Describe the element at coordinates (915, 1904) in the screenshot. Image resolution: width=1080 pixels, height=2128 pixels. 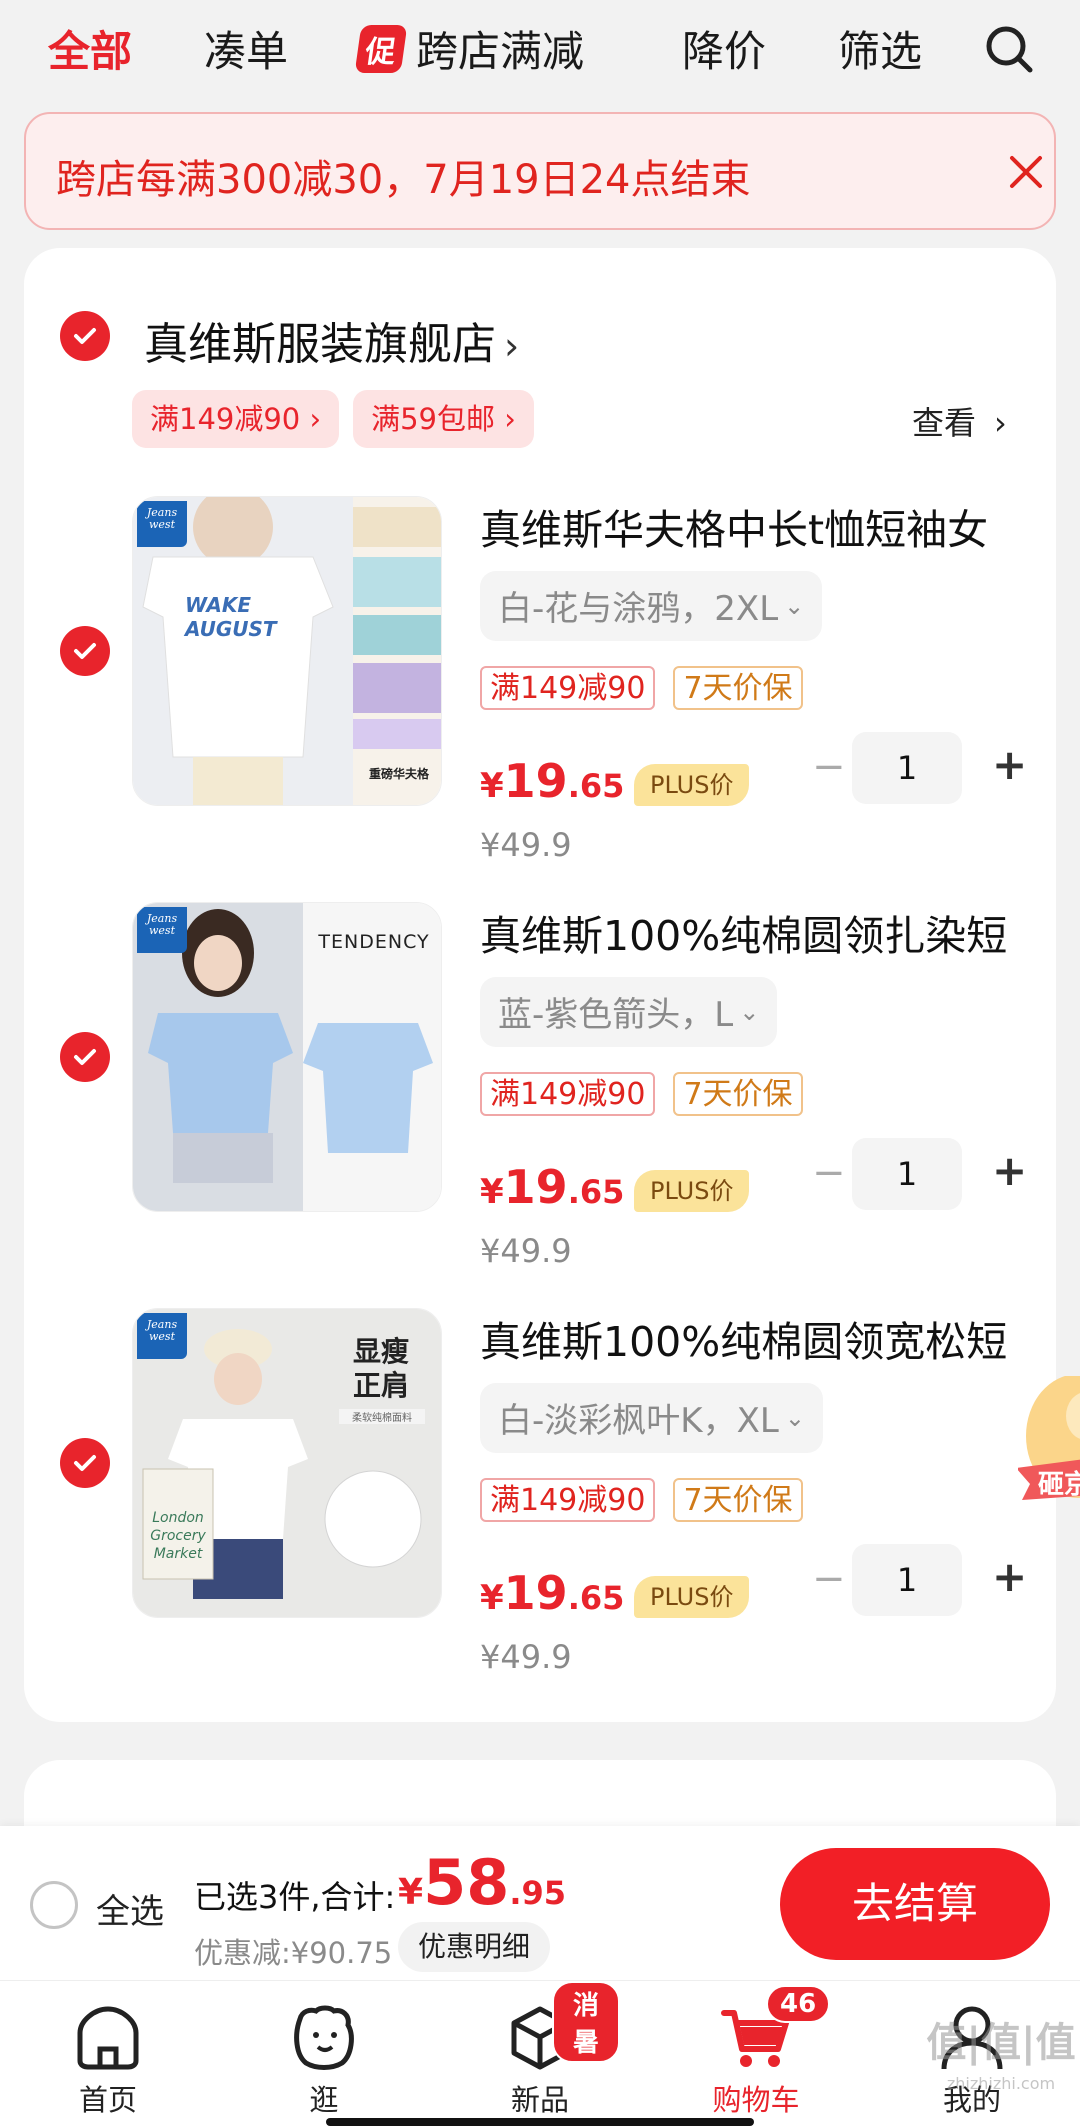
I see `checkout-button: 去结算` at that location.